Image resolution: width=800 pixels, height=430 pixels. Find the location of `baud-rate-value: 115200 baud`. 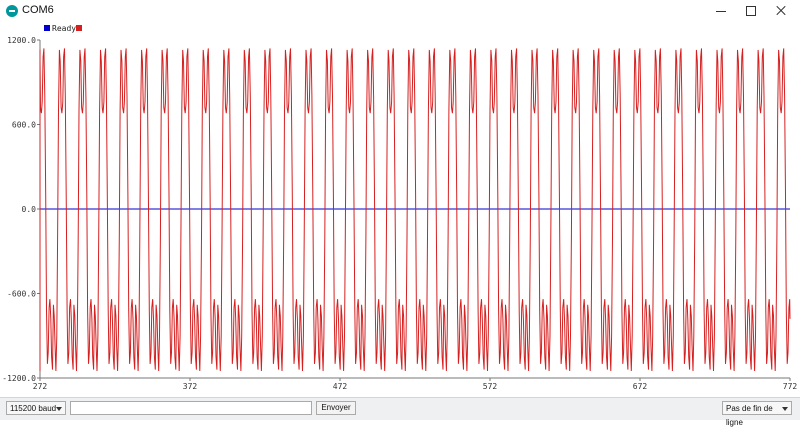

baud-rate-value: 115200 baud is located at coordinates (33, 408).